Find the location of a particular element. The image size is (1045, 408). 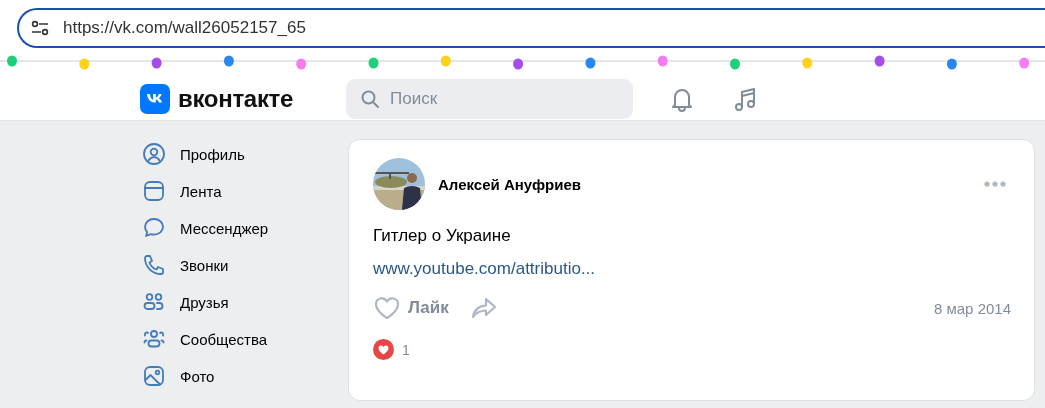

sidebar-item: Мессенджер is located at coordinates (205, 228).